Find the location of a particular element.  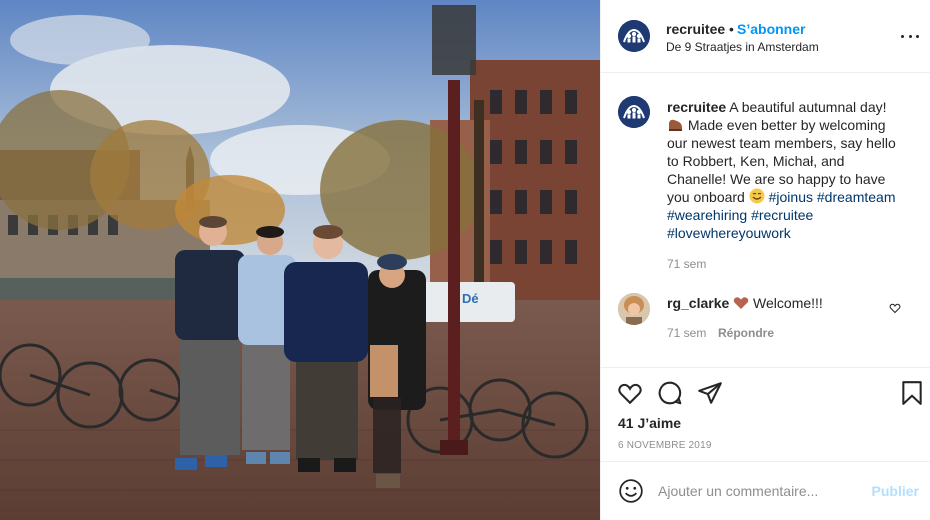

heart-icon is located at coordinates (630, 393).